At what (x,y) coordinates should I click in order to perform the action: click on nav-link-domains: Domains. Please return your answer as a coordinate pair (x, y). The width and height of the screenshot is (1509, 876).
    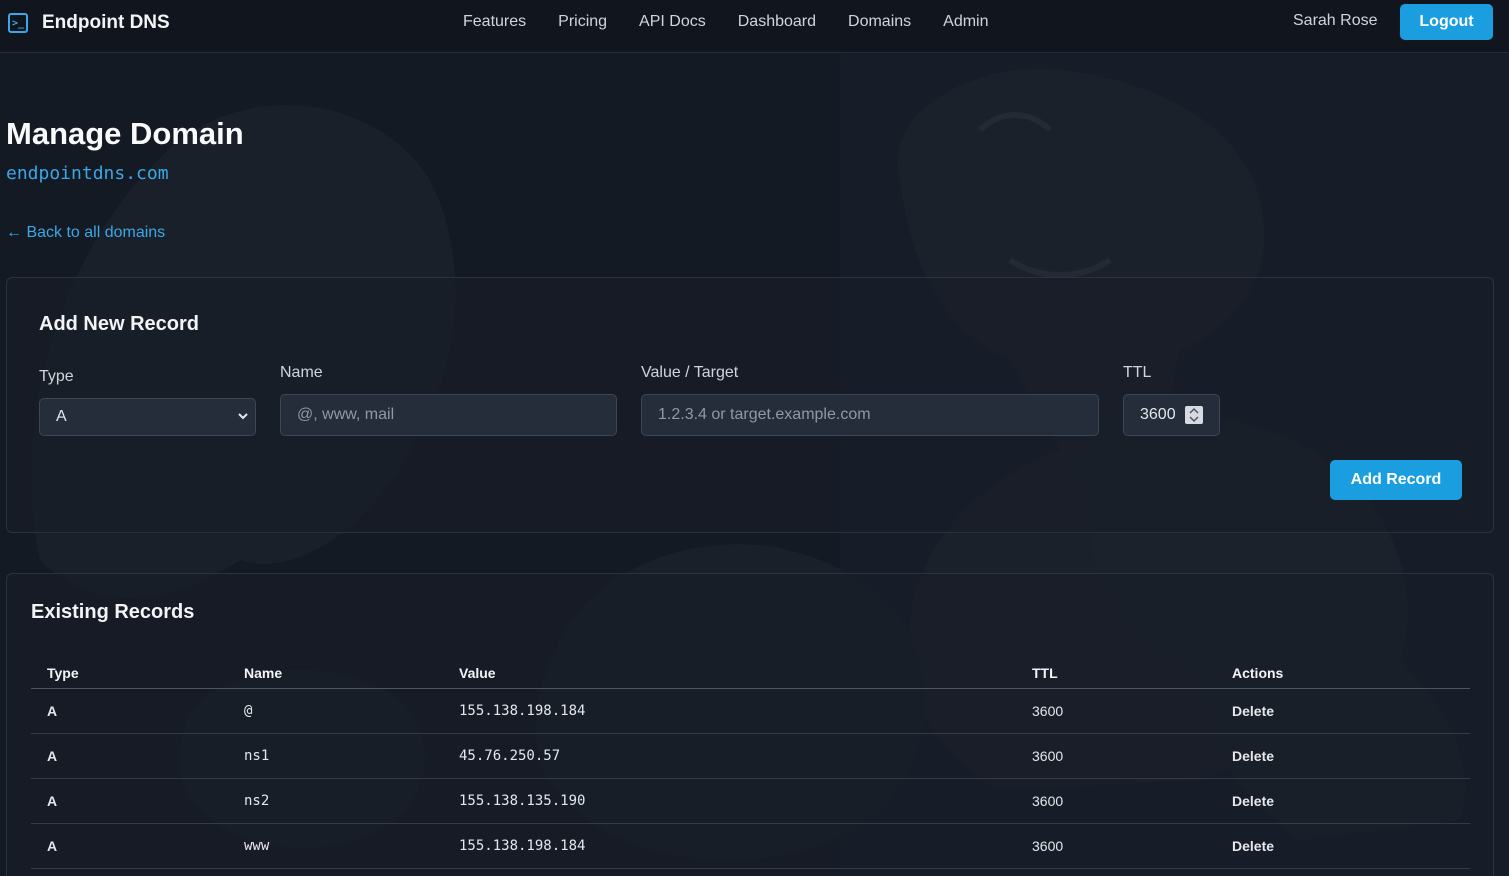
    Looking at the image, I should click on (879, 22).